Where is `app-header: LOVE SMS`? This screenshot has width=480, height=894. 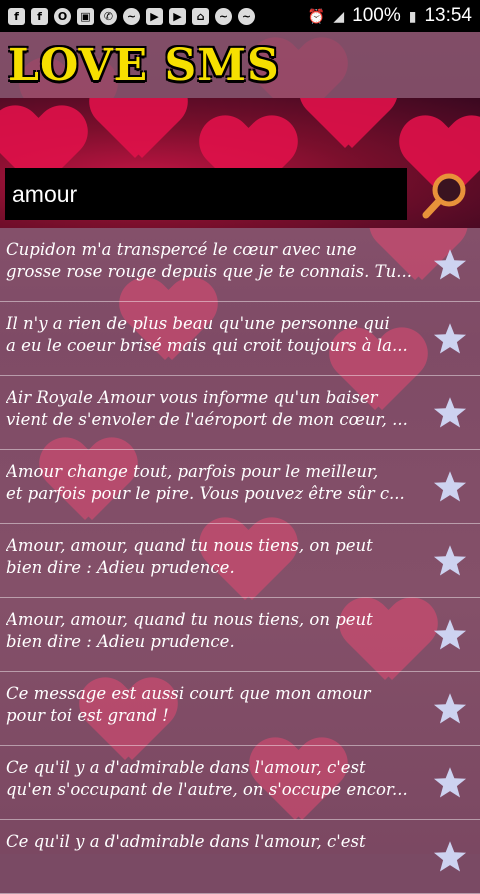
app-header: LOVE SMS is located at coordinates (240, 65).